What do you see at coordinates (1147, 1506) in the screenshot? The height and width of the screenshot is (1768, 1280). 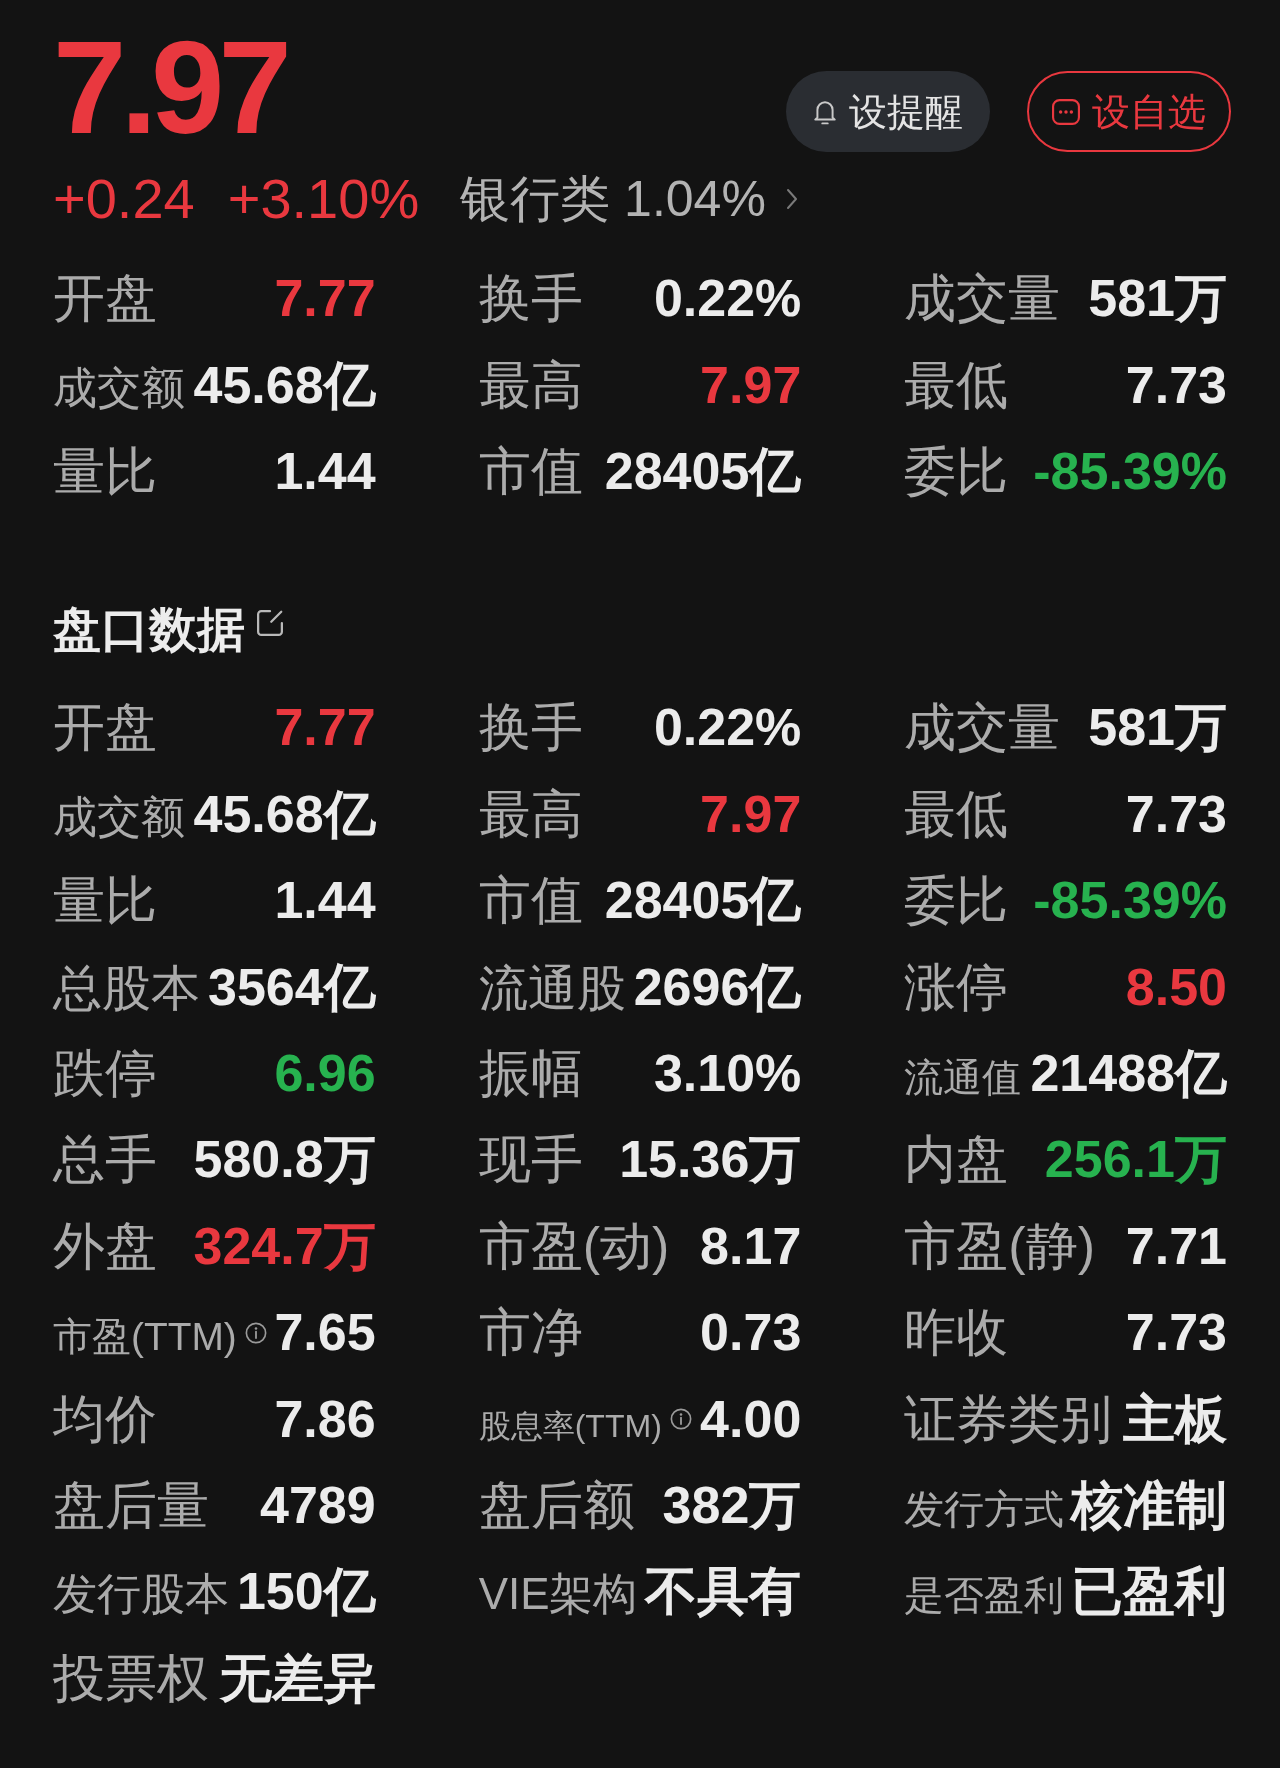 I see `stat-value: 核准制` at bounding box center [1147, 1506].